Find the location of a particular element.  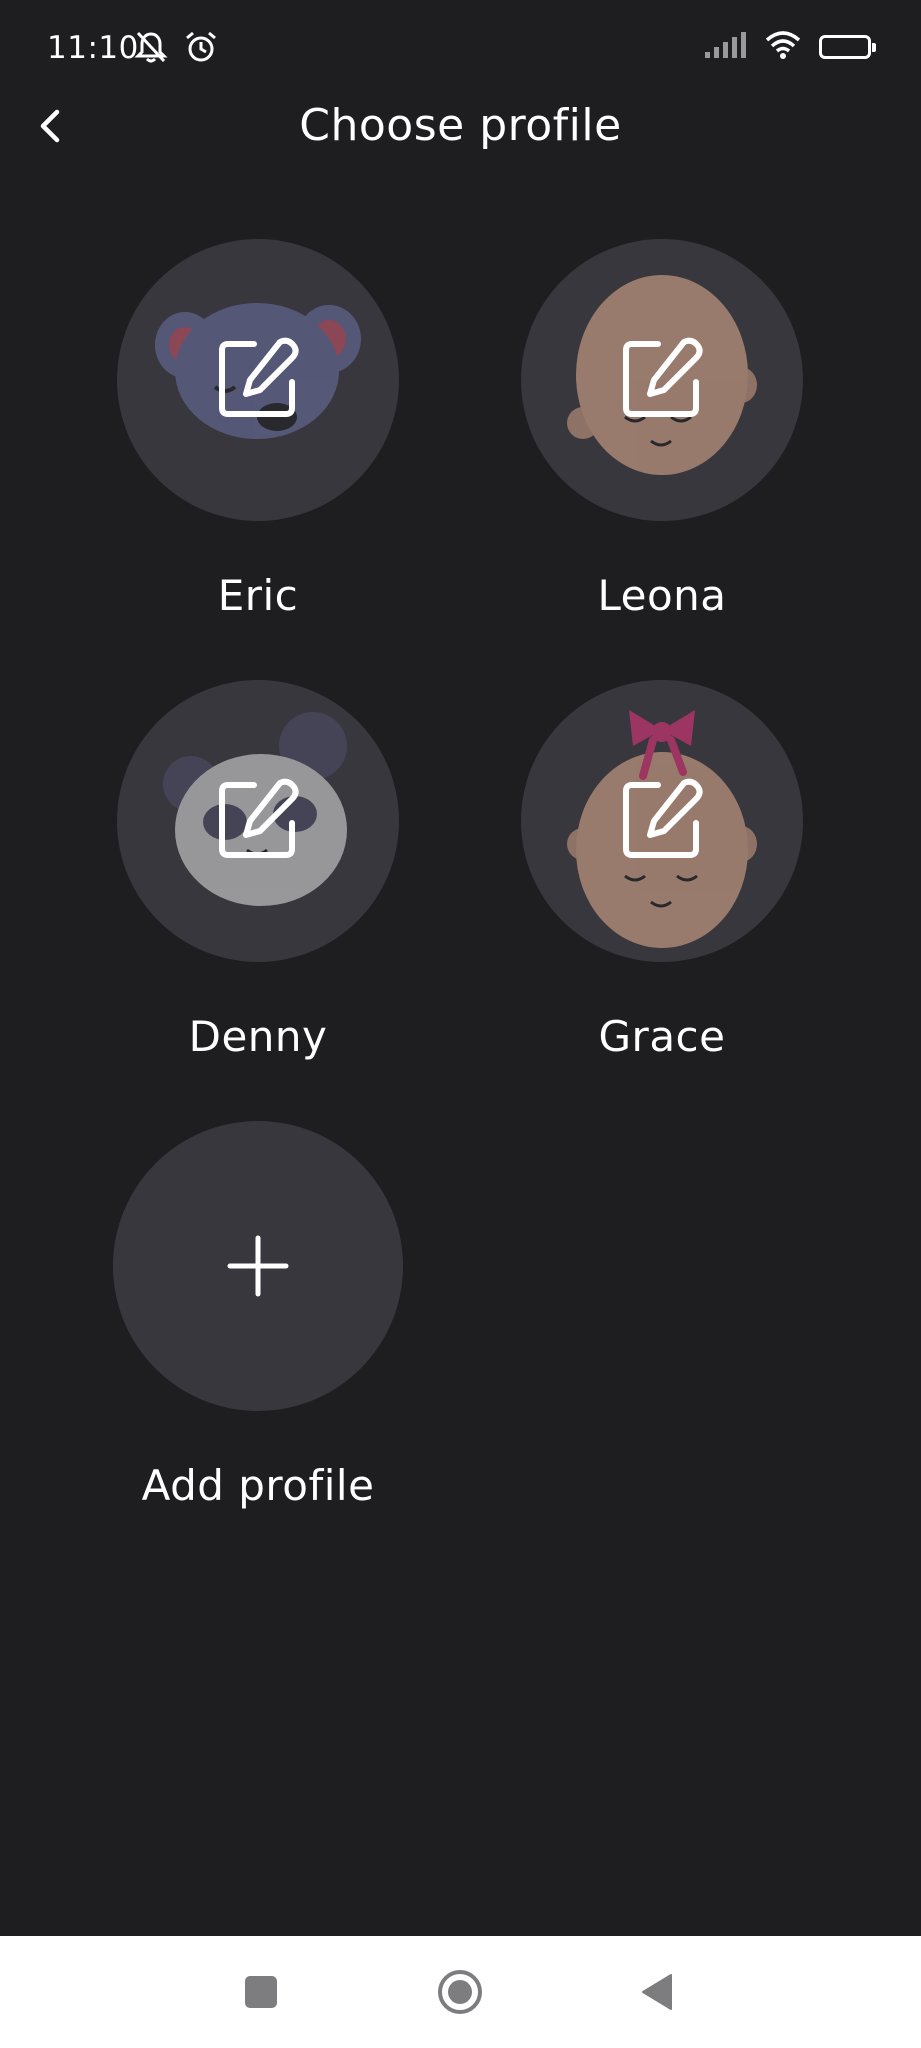

notifications-off-icon is located at coordinates (151, 49).